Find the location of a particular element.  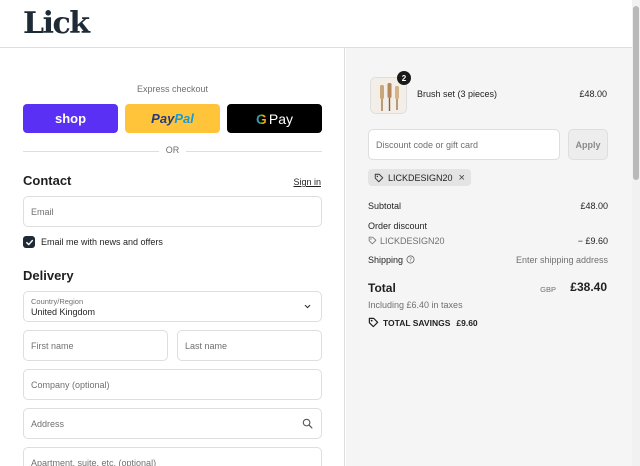

page-scrollbar is located at coordinates (636, 233).